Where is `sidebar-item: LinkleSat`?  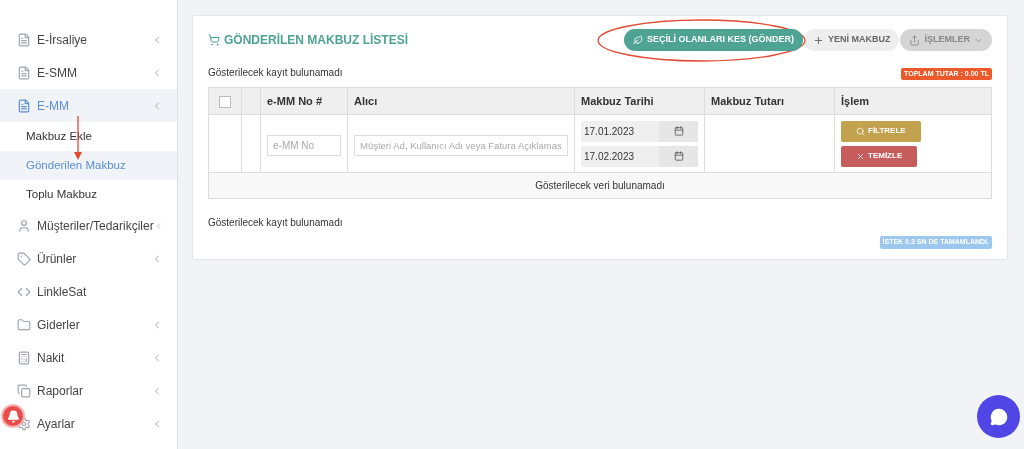
sidebar-item: LinkleSat is located at coordinates (88, 291).